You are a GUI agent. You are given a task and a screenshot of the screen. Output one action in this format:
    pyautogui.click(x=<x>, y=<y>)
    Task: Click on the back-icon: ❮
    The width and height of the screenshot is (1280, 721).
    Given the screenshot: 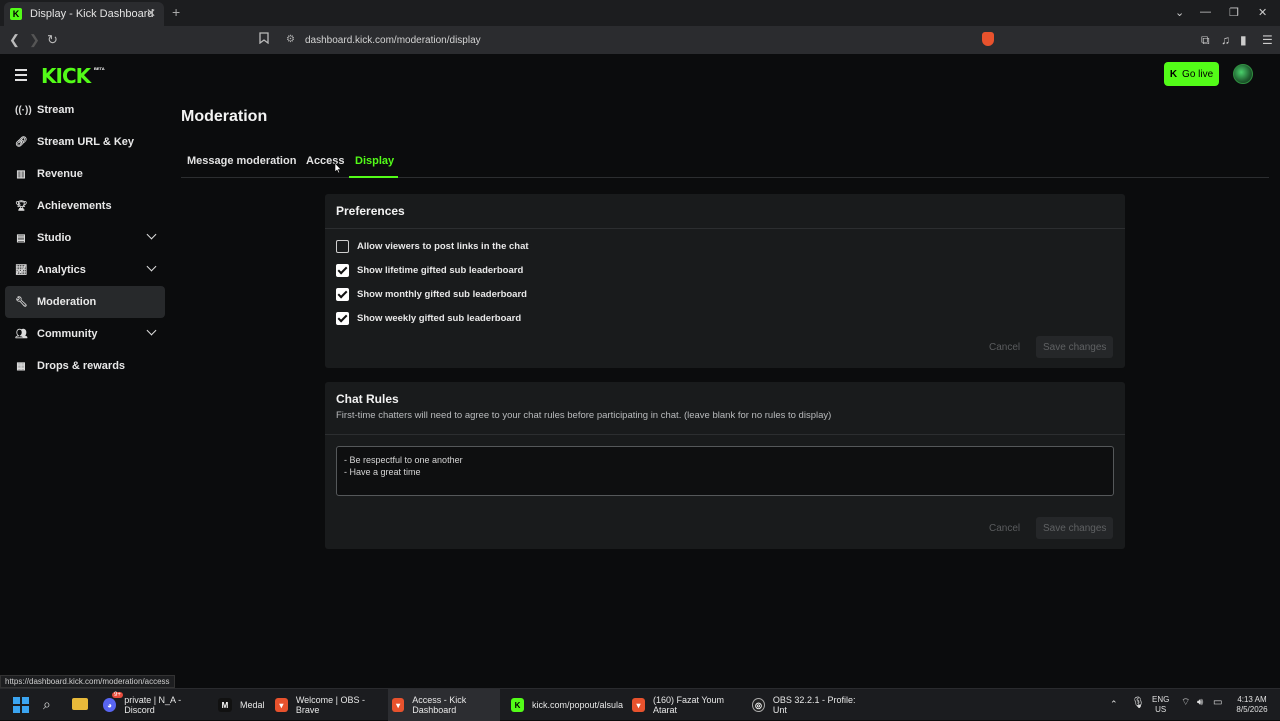 What is the action you would take?
    pyautogui.click(x=14, y=40)
    